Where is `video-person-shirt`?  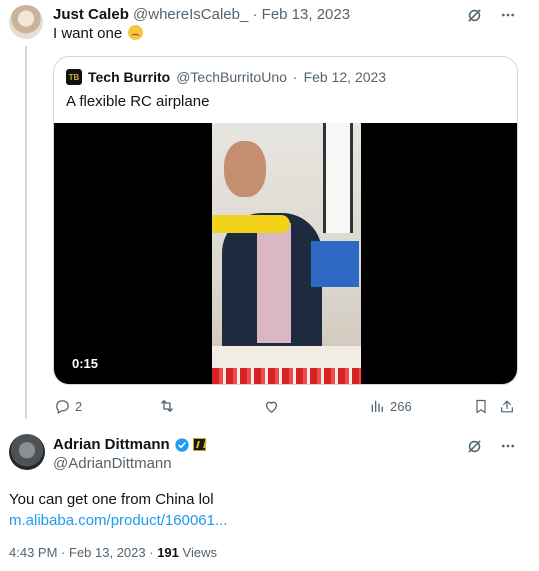 video-person-shirt is located at coordinates (274, 283).